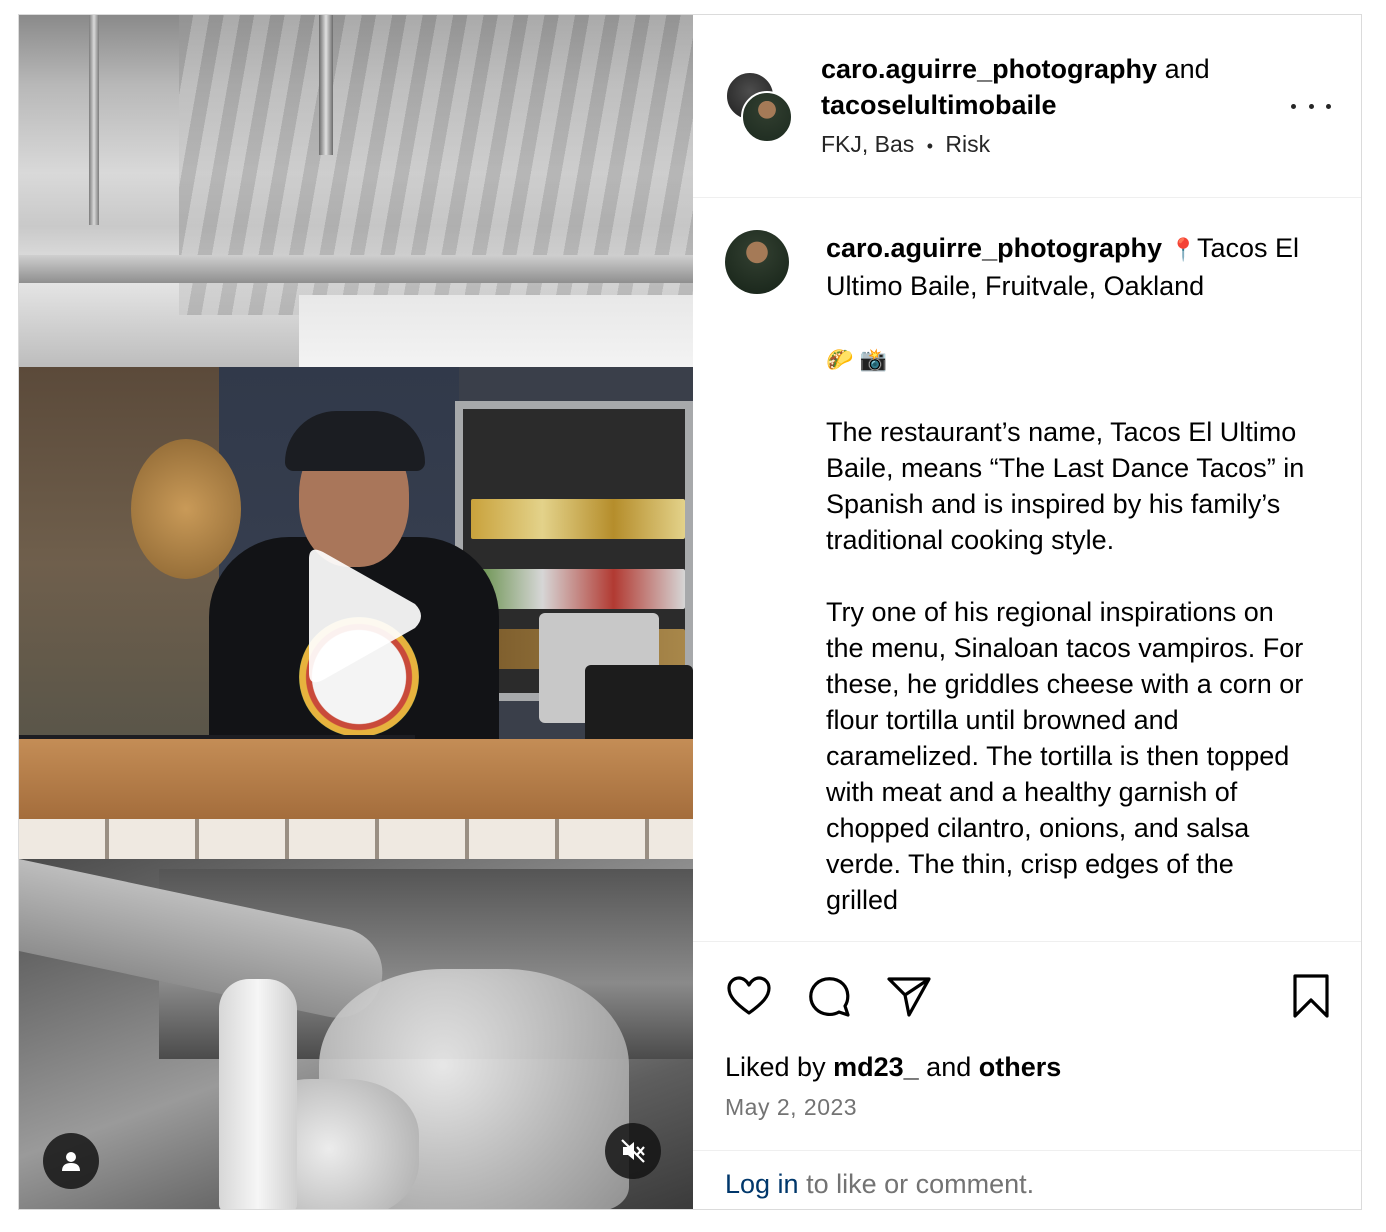  I want to click on liked-by-prefix: Liked by, so click(775, 1067).